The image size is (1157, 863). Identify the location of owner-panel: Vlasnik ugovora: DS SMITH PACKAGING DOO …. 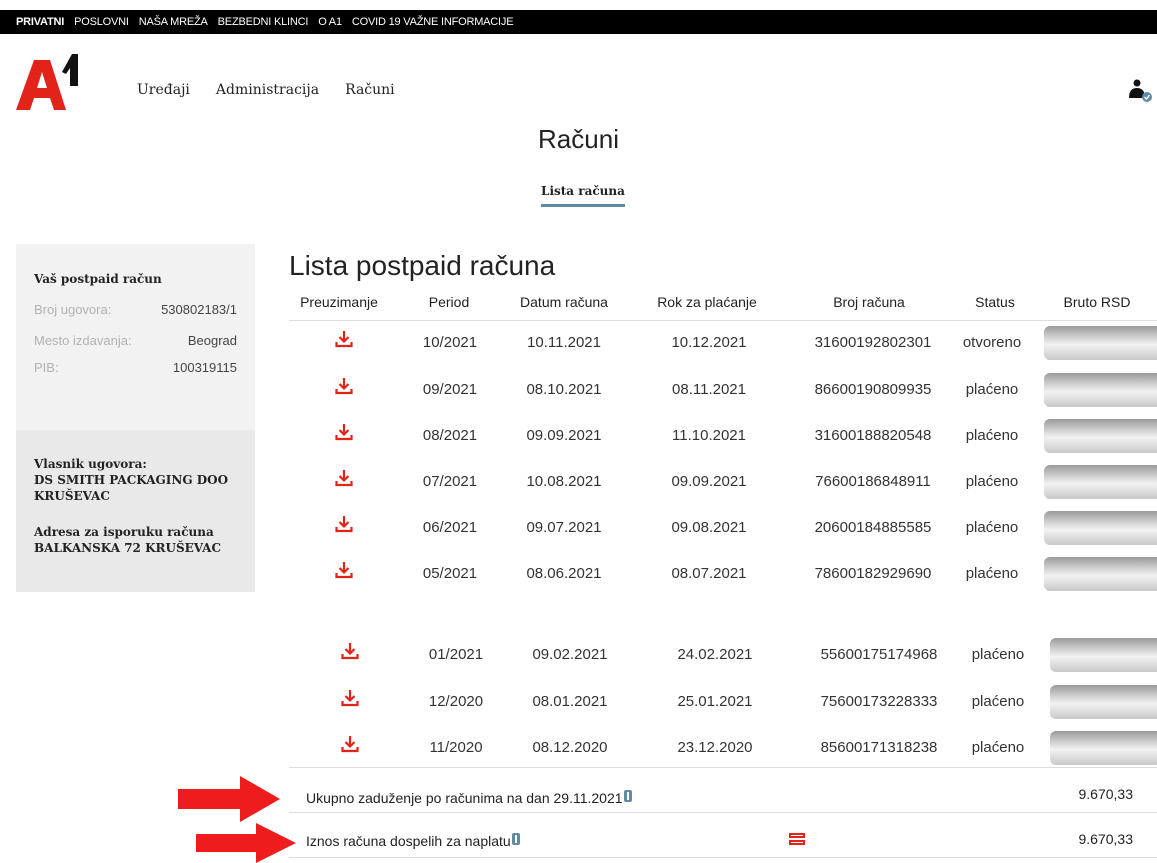
(135, 511).